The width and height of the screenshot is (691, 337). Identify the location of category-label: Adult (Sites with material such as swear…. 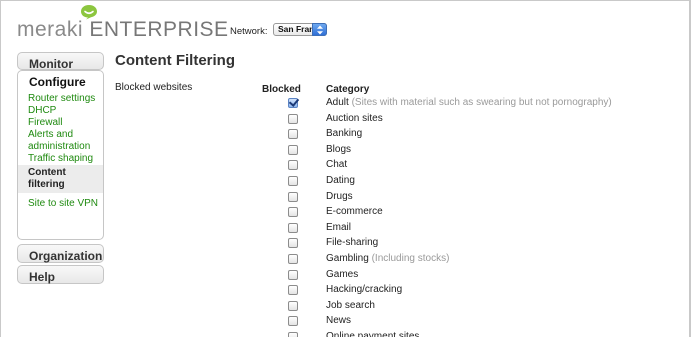
(469, 102).